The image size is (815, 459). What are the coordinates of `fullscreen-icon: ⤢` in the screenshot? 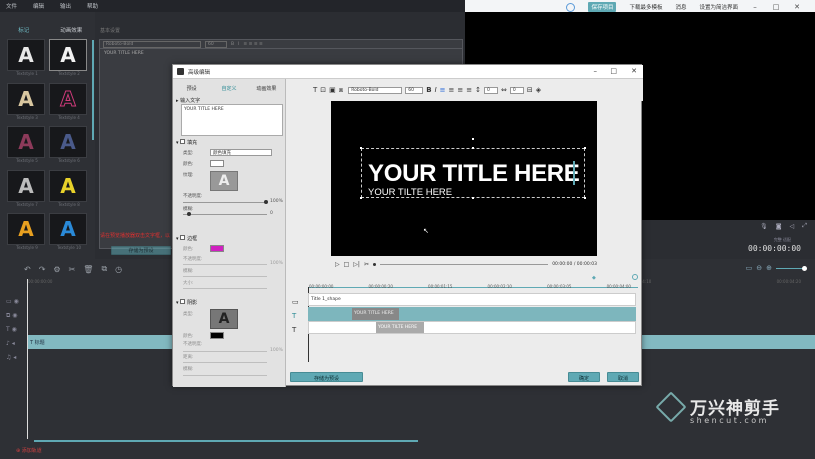 It's located at (804, 226).